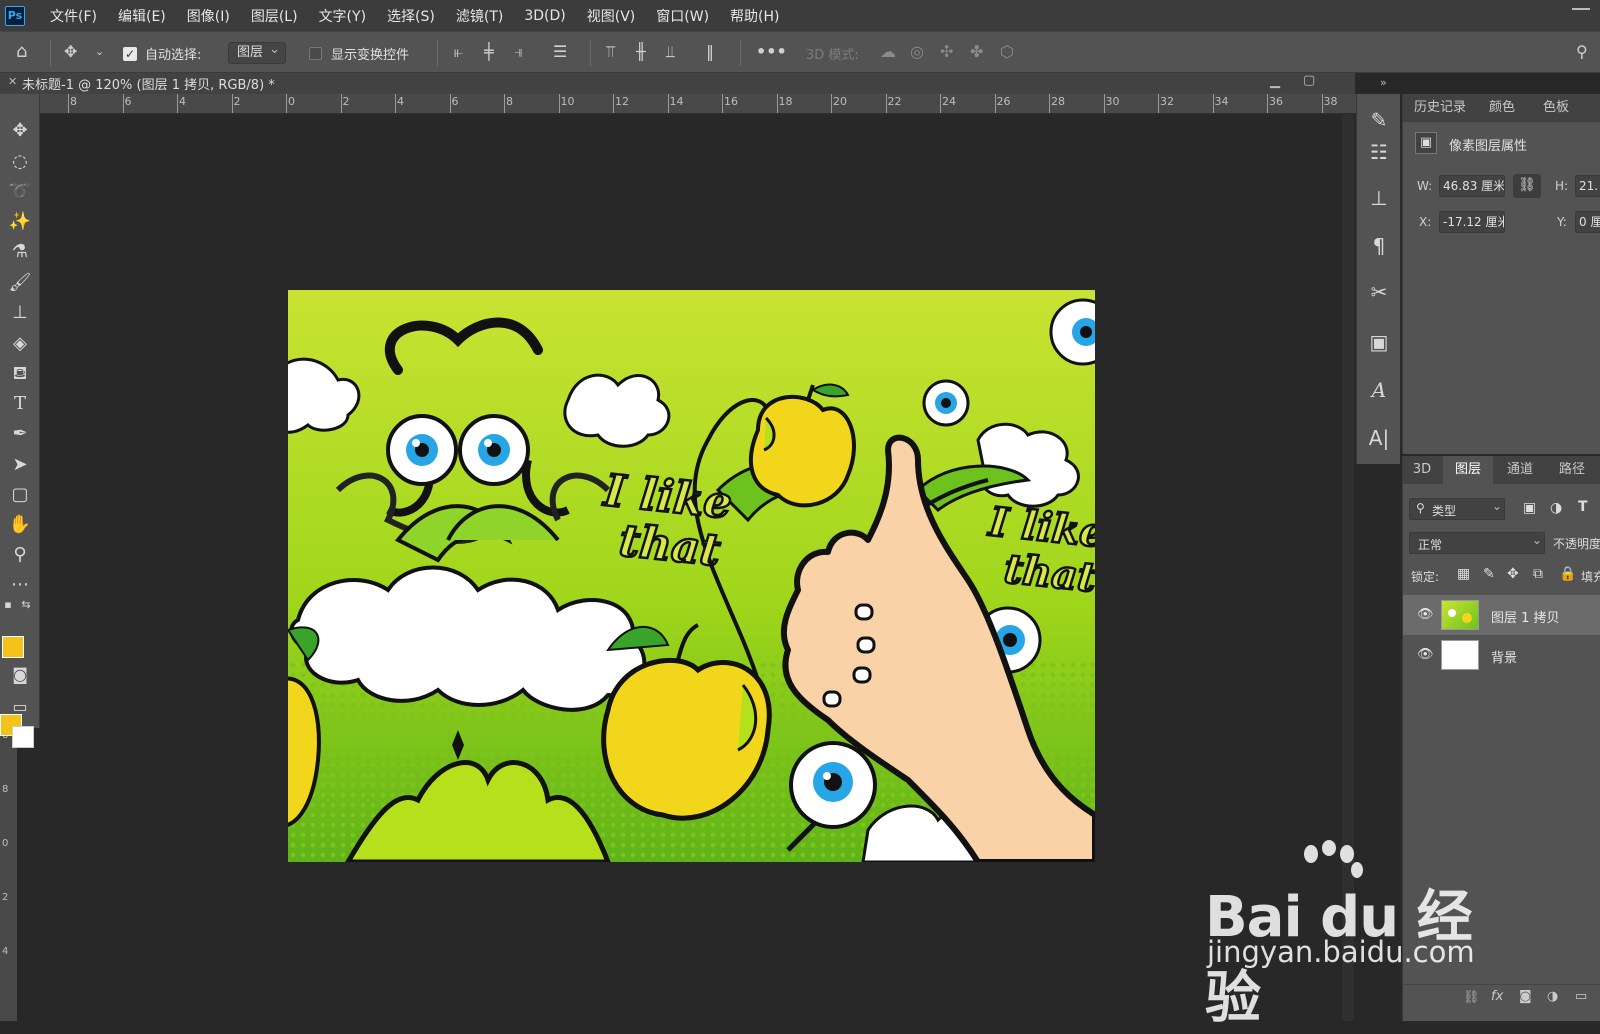  Describe the element at coordinates (342, 16) in the screenshot. I see `menu-type: 文字(Y)` at that location.